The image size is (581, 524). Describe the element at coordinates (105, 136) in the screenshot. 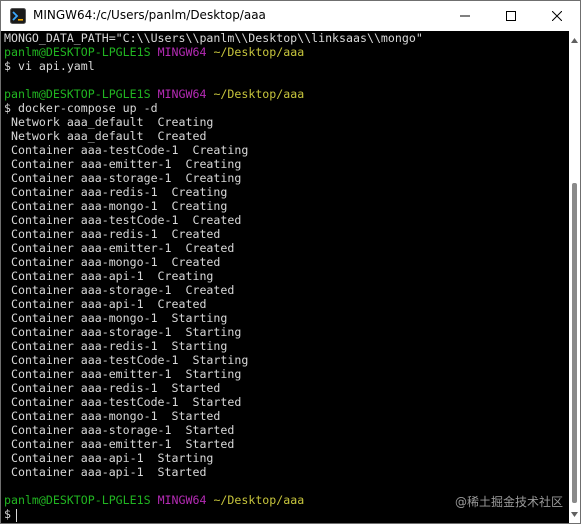

I see `output-line: Network aaa_default Created` at that location.